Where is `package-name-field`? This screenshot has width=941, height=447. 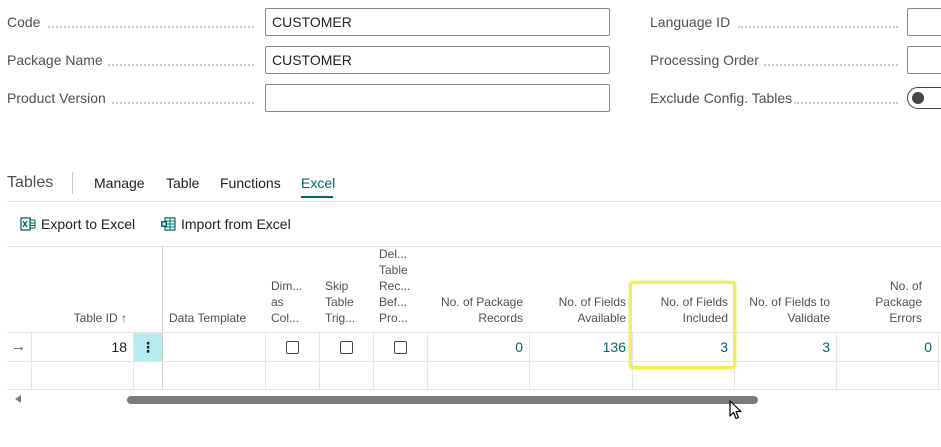 package-name-field is located at coordinates (437, 60).